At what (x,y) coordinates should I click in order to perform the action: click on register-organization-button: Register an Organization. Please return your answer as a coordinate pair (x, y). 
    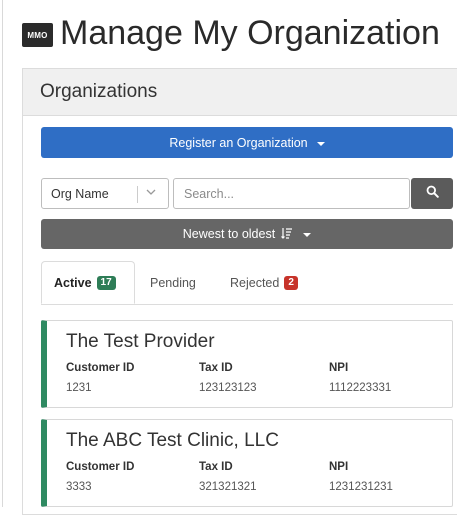
    Looking at the image, I should click on (247, 142).